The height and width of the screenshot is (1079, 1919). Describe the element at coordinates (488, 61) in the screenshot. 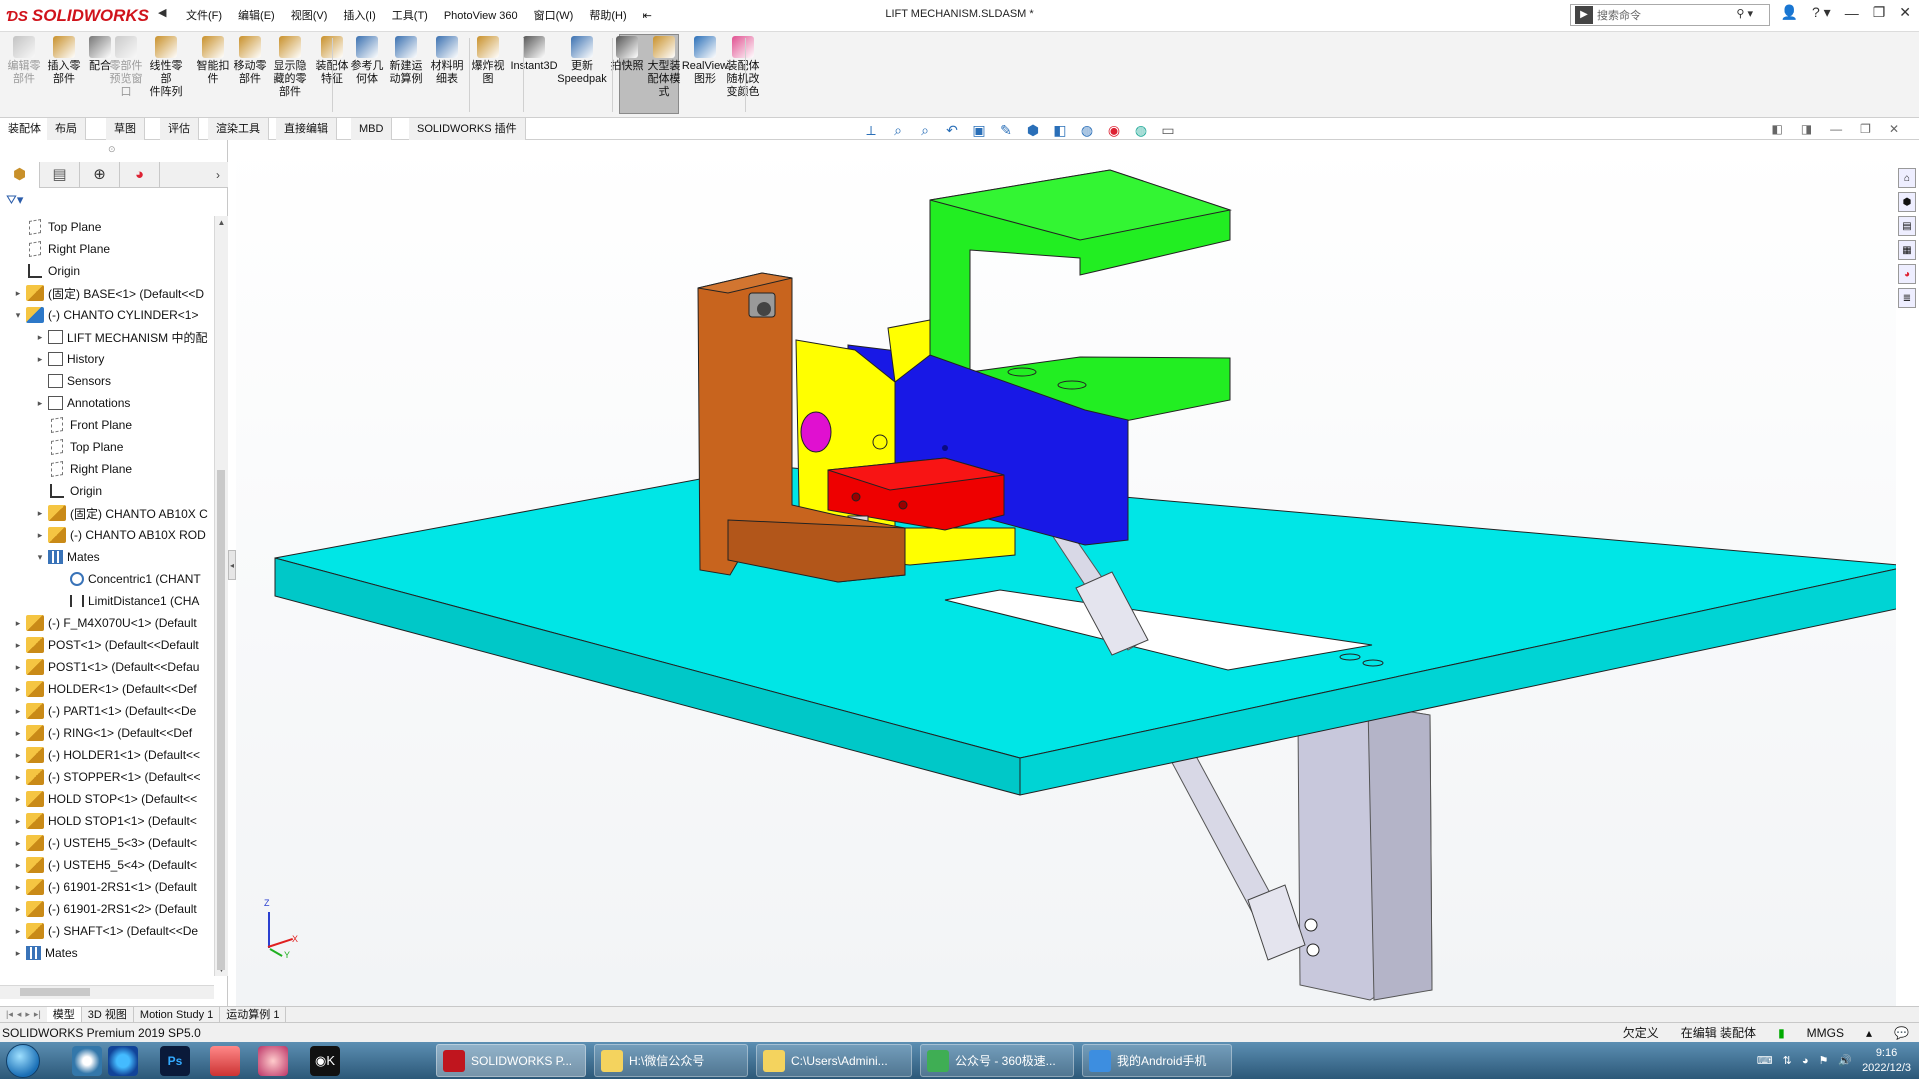

I see `exploded-view-button: 爆炸视 图` at that location.